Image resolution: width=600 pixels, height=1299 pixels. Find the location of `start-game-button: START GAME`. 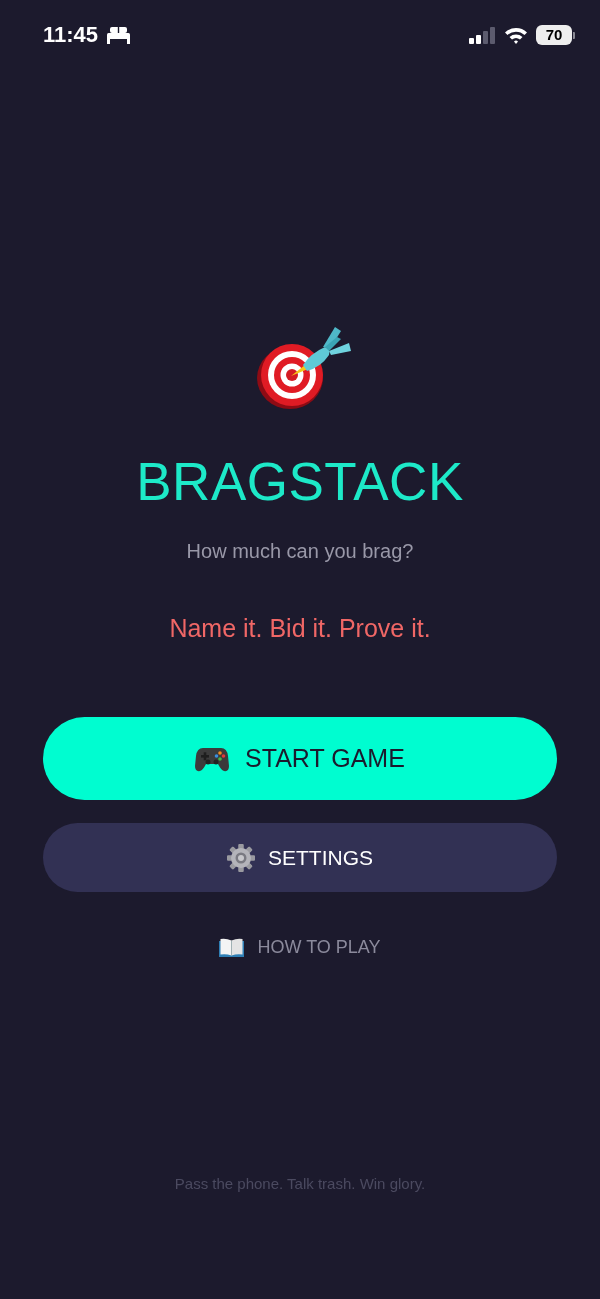

start-game-button: START GAME is located at coordinates (300, 758).